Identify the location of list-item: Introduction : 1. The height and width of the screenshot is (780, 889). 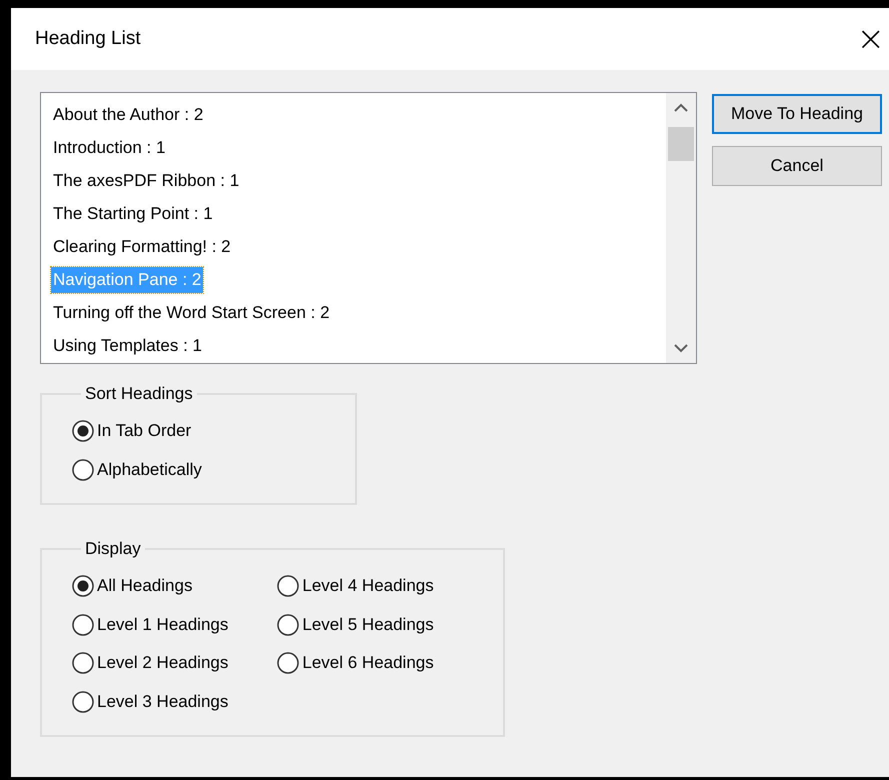
(109, 147).